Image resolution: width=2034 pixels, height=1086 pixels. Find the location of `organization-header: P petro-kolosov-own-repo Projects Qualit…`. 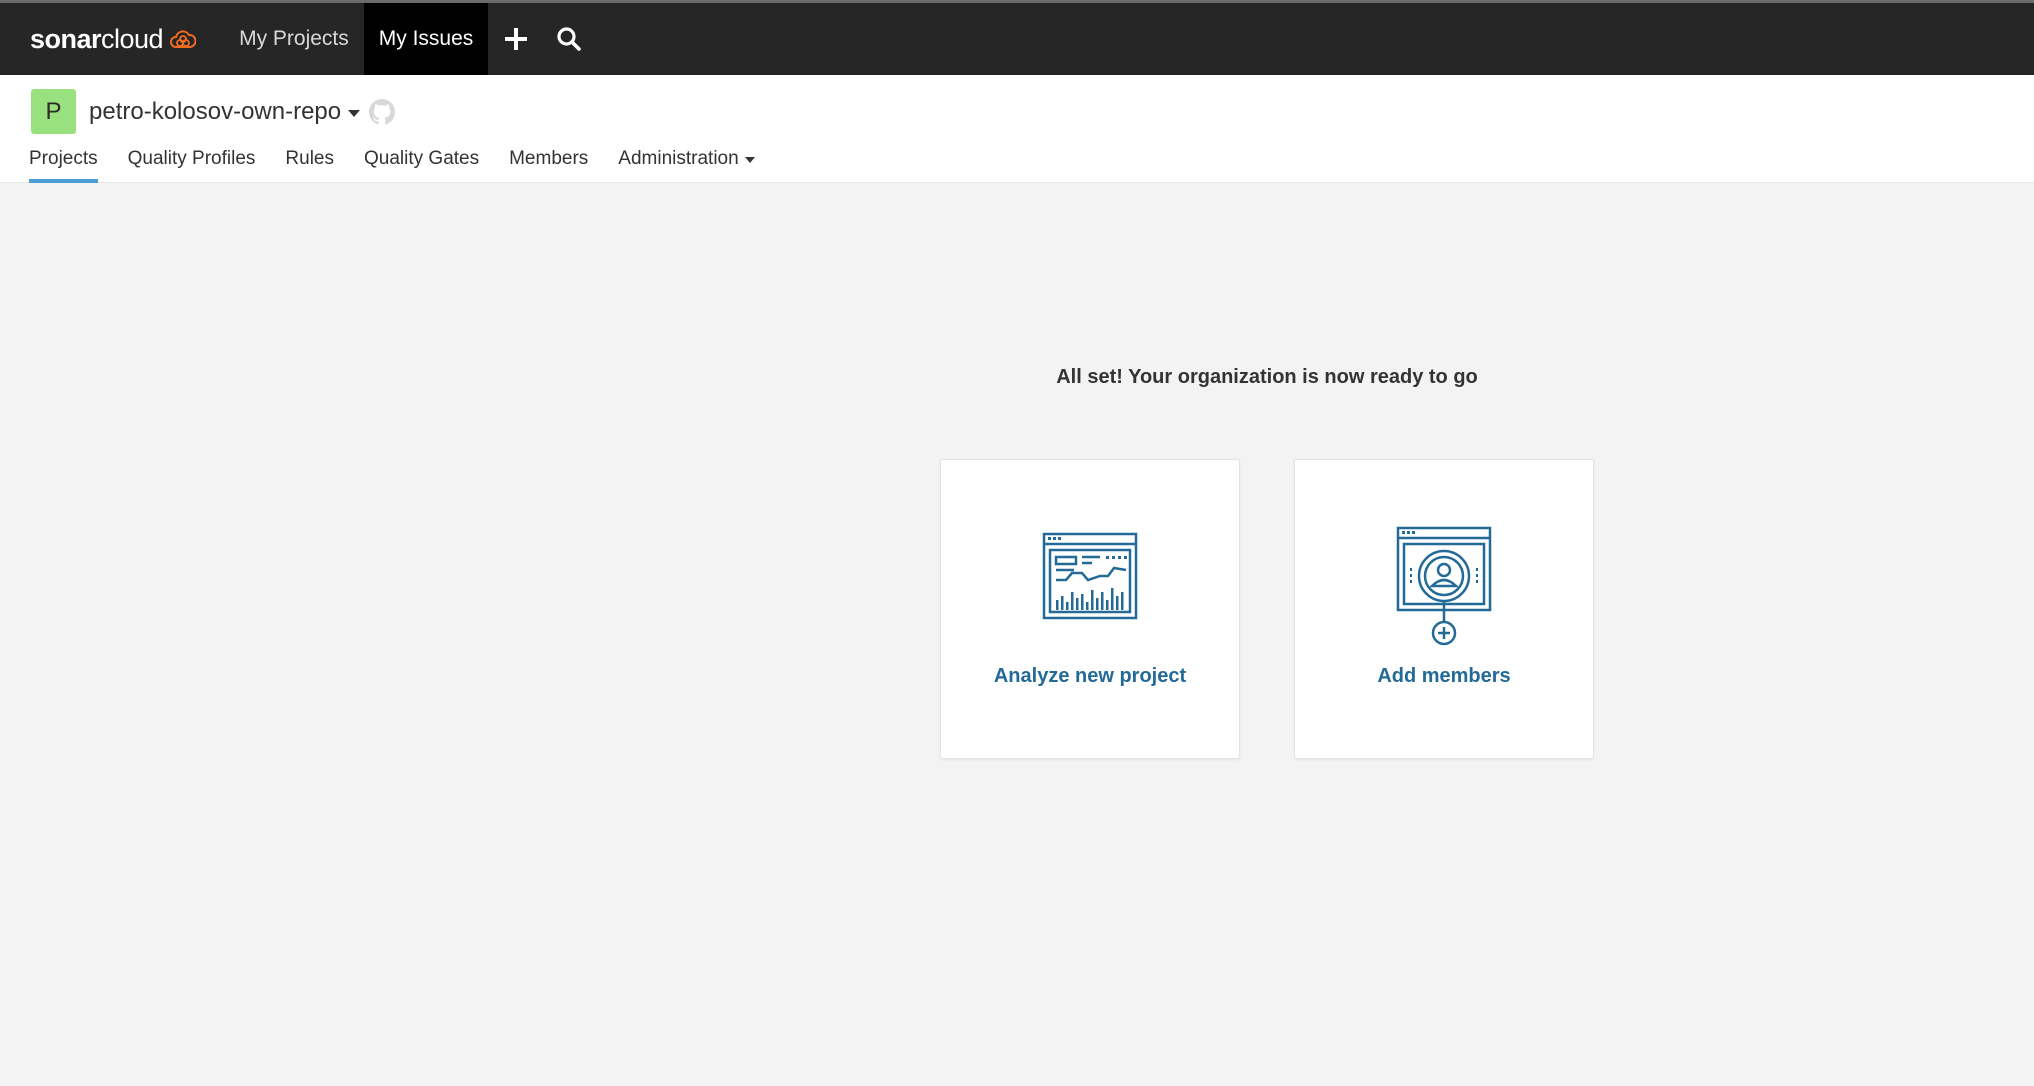

organization-header: P petro-kolosov-own-repo Projects Qualit… is located at coordinates (1017, 129).